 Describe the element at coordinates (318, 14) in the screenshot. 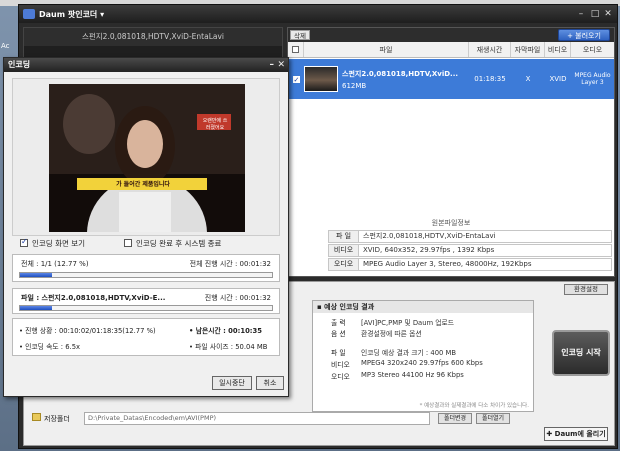

I see `main-titlebar: Daum 팟인코더 ▾ – □ ✕` at that location.